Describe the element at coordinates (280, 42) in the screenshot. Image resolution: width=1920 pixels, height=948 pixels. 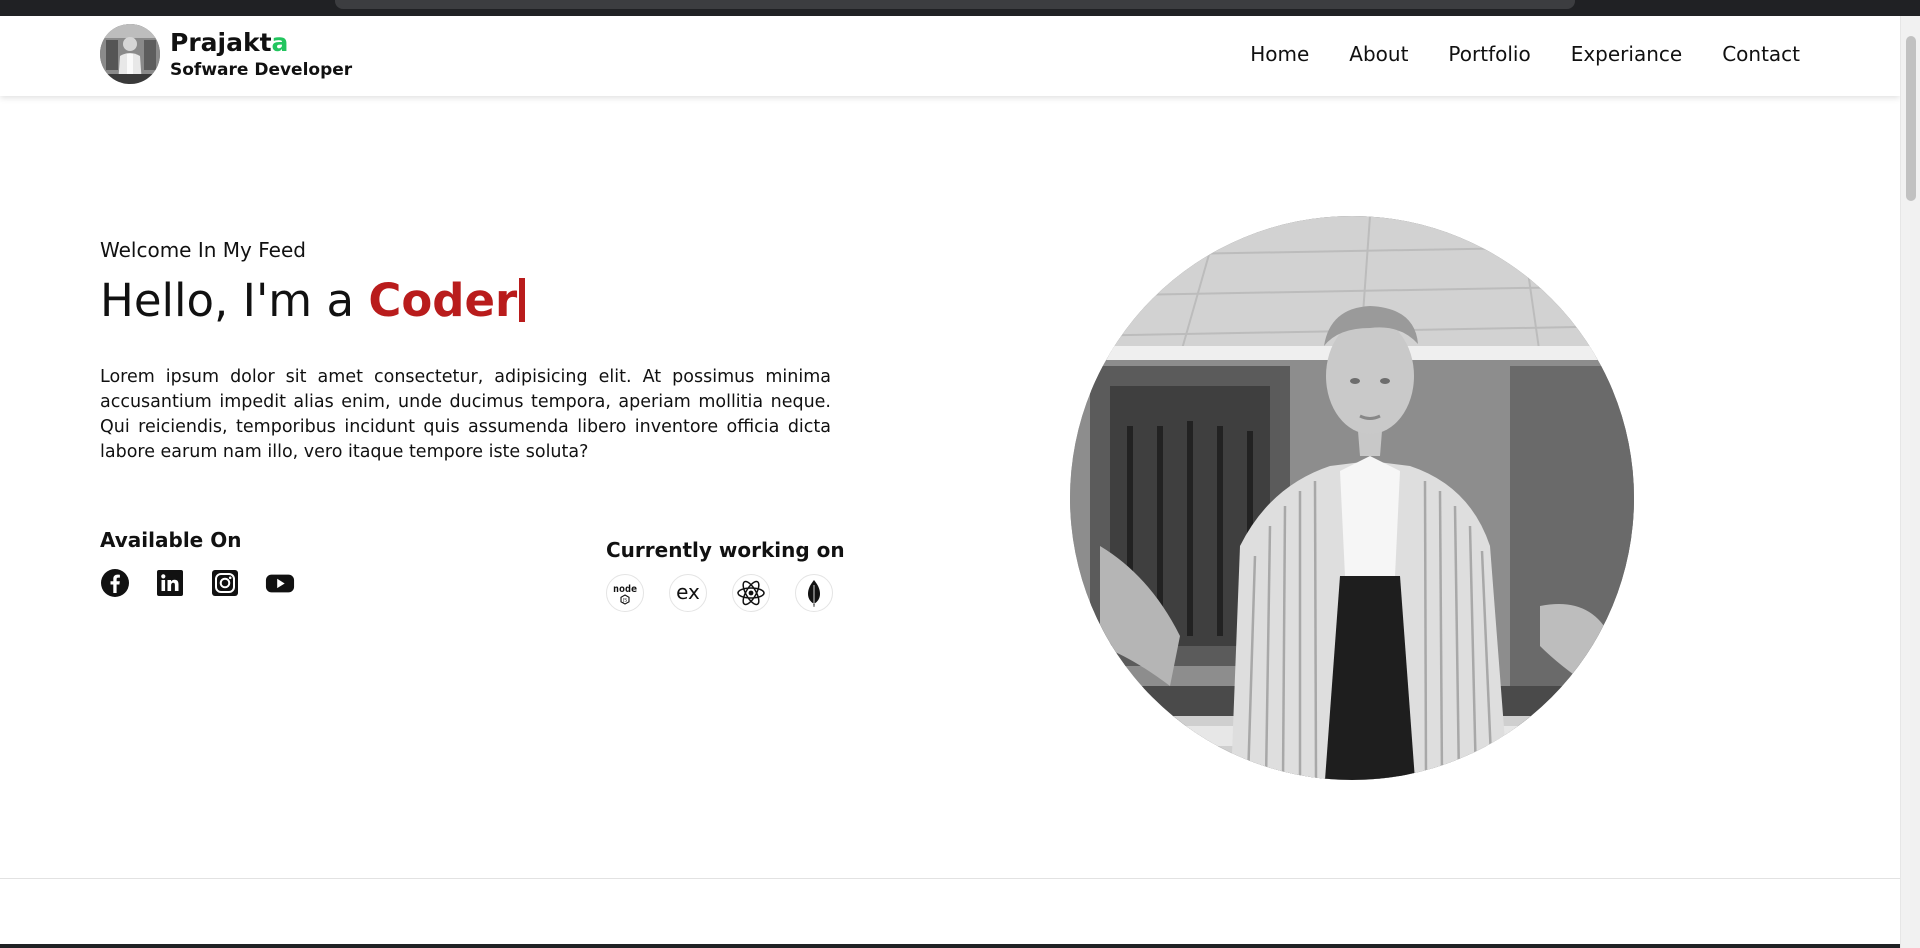
I see `brand-name-accent: a` at that location.